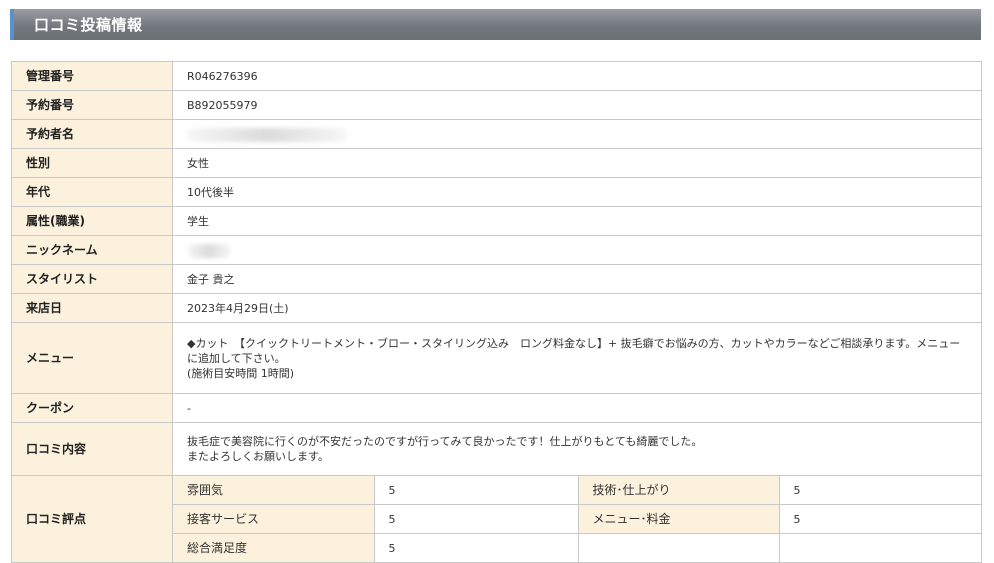  Describe the element at coordinates (92, 221) in the screenshot. I see `field-label: 属性(職業)` at that location.